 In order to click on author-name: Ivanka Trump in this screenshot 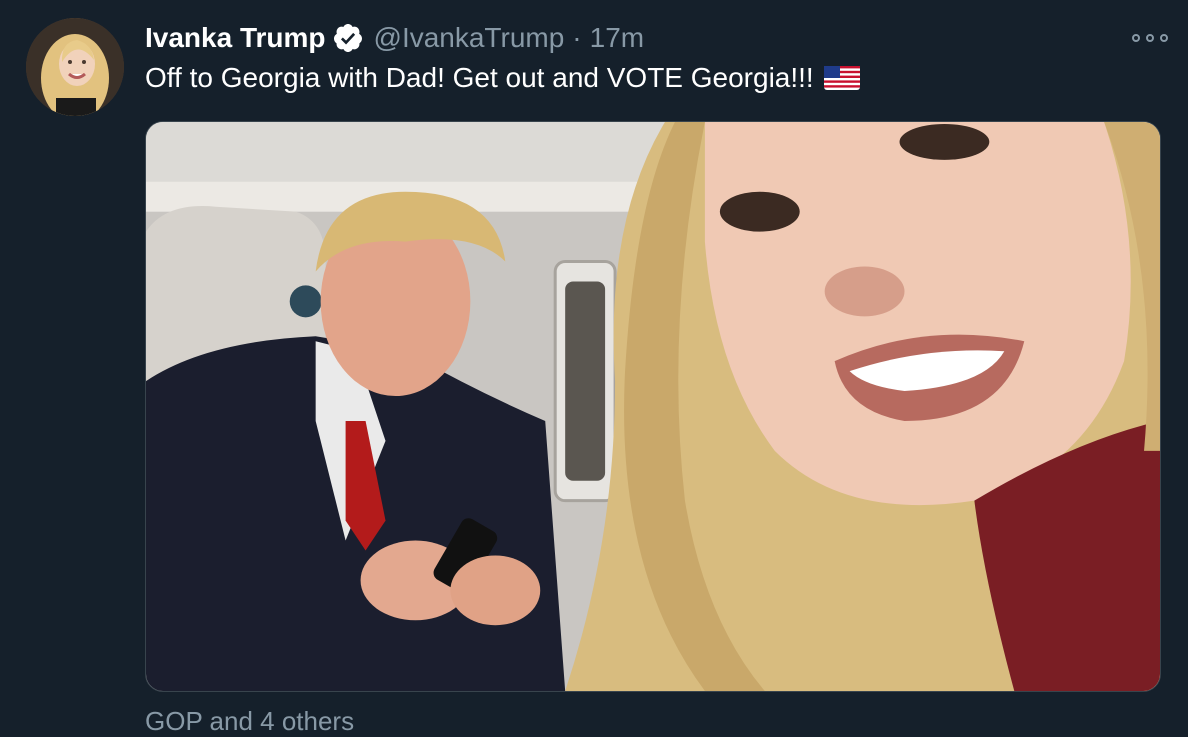, I will do `click(235, 38)`.